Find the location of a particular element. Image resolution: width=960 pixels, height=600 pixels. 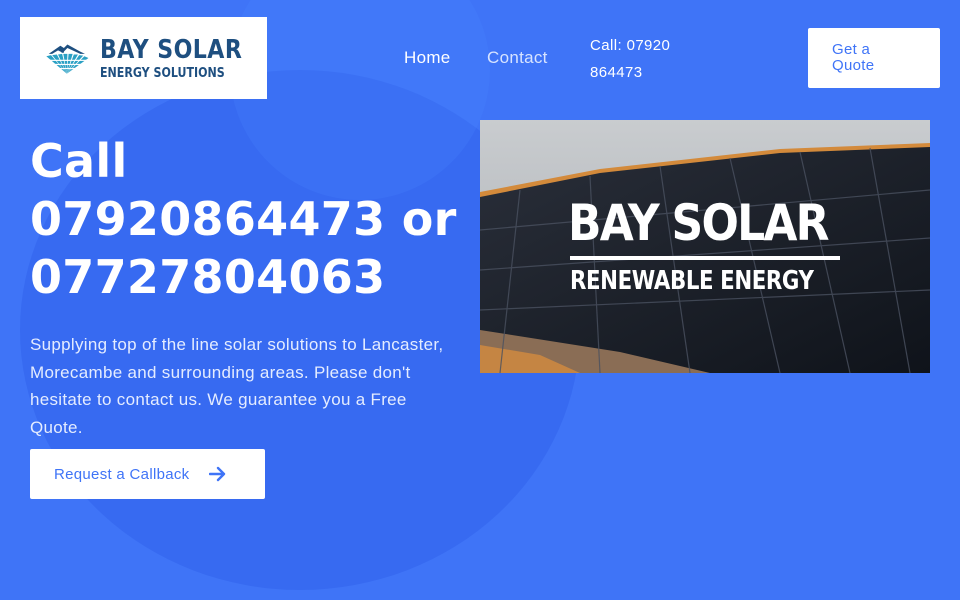

brand-name: BAY SOLAR is located at coordinates (170, 49).